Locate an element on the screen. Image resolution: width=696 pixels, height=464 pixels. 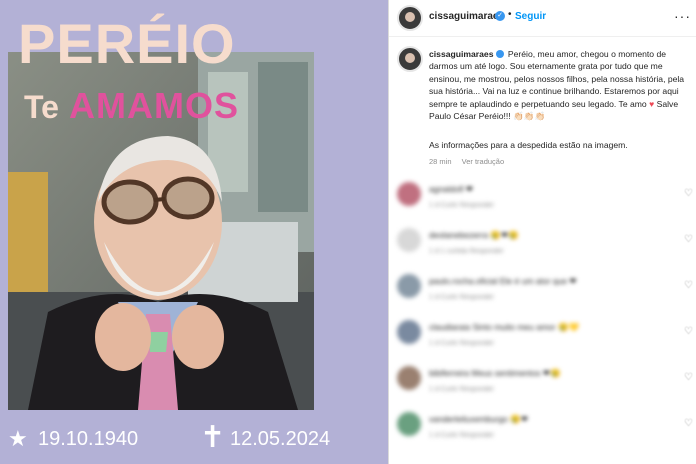
caption-avatar is located at coordinates (410, 59).